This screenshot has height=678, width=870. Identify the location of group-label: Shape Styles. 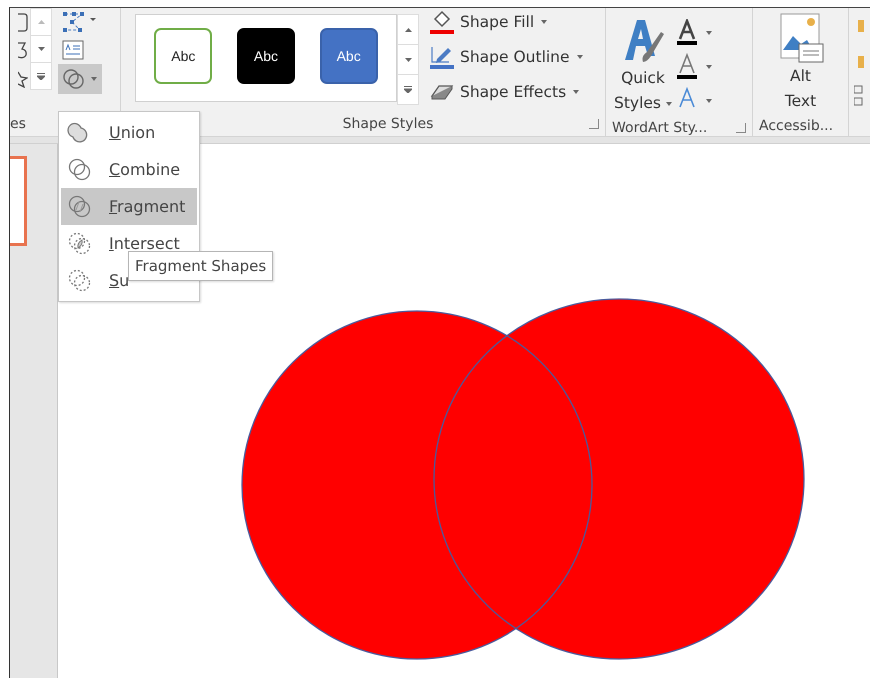
(388, 124).